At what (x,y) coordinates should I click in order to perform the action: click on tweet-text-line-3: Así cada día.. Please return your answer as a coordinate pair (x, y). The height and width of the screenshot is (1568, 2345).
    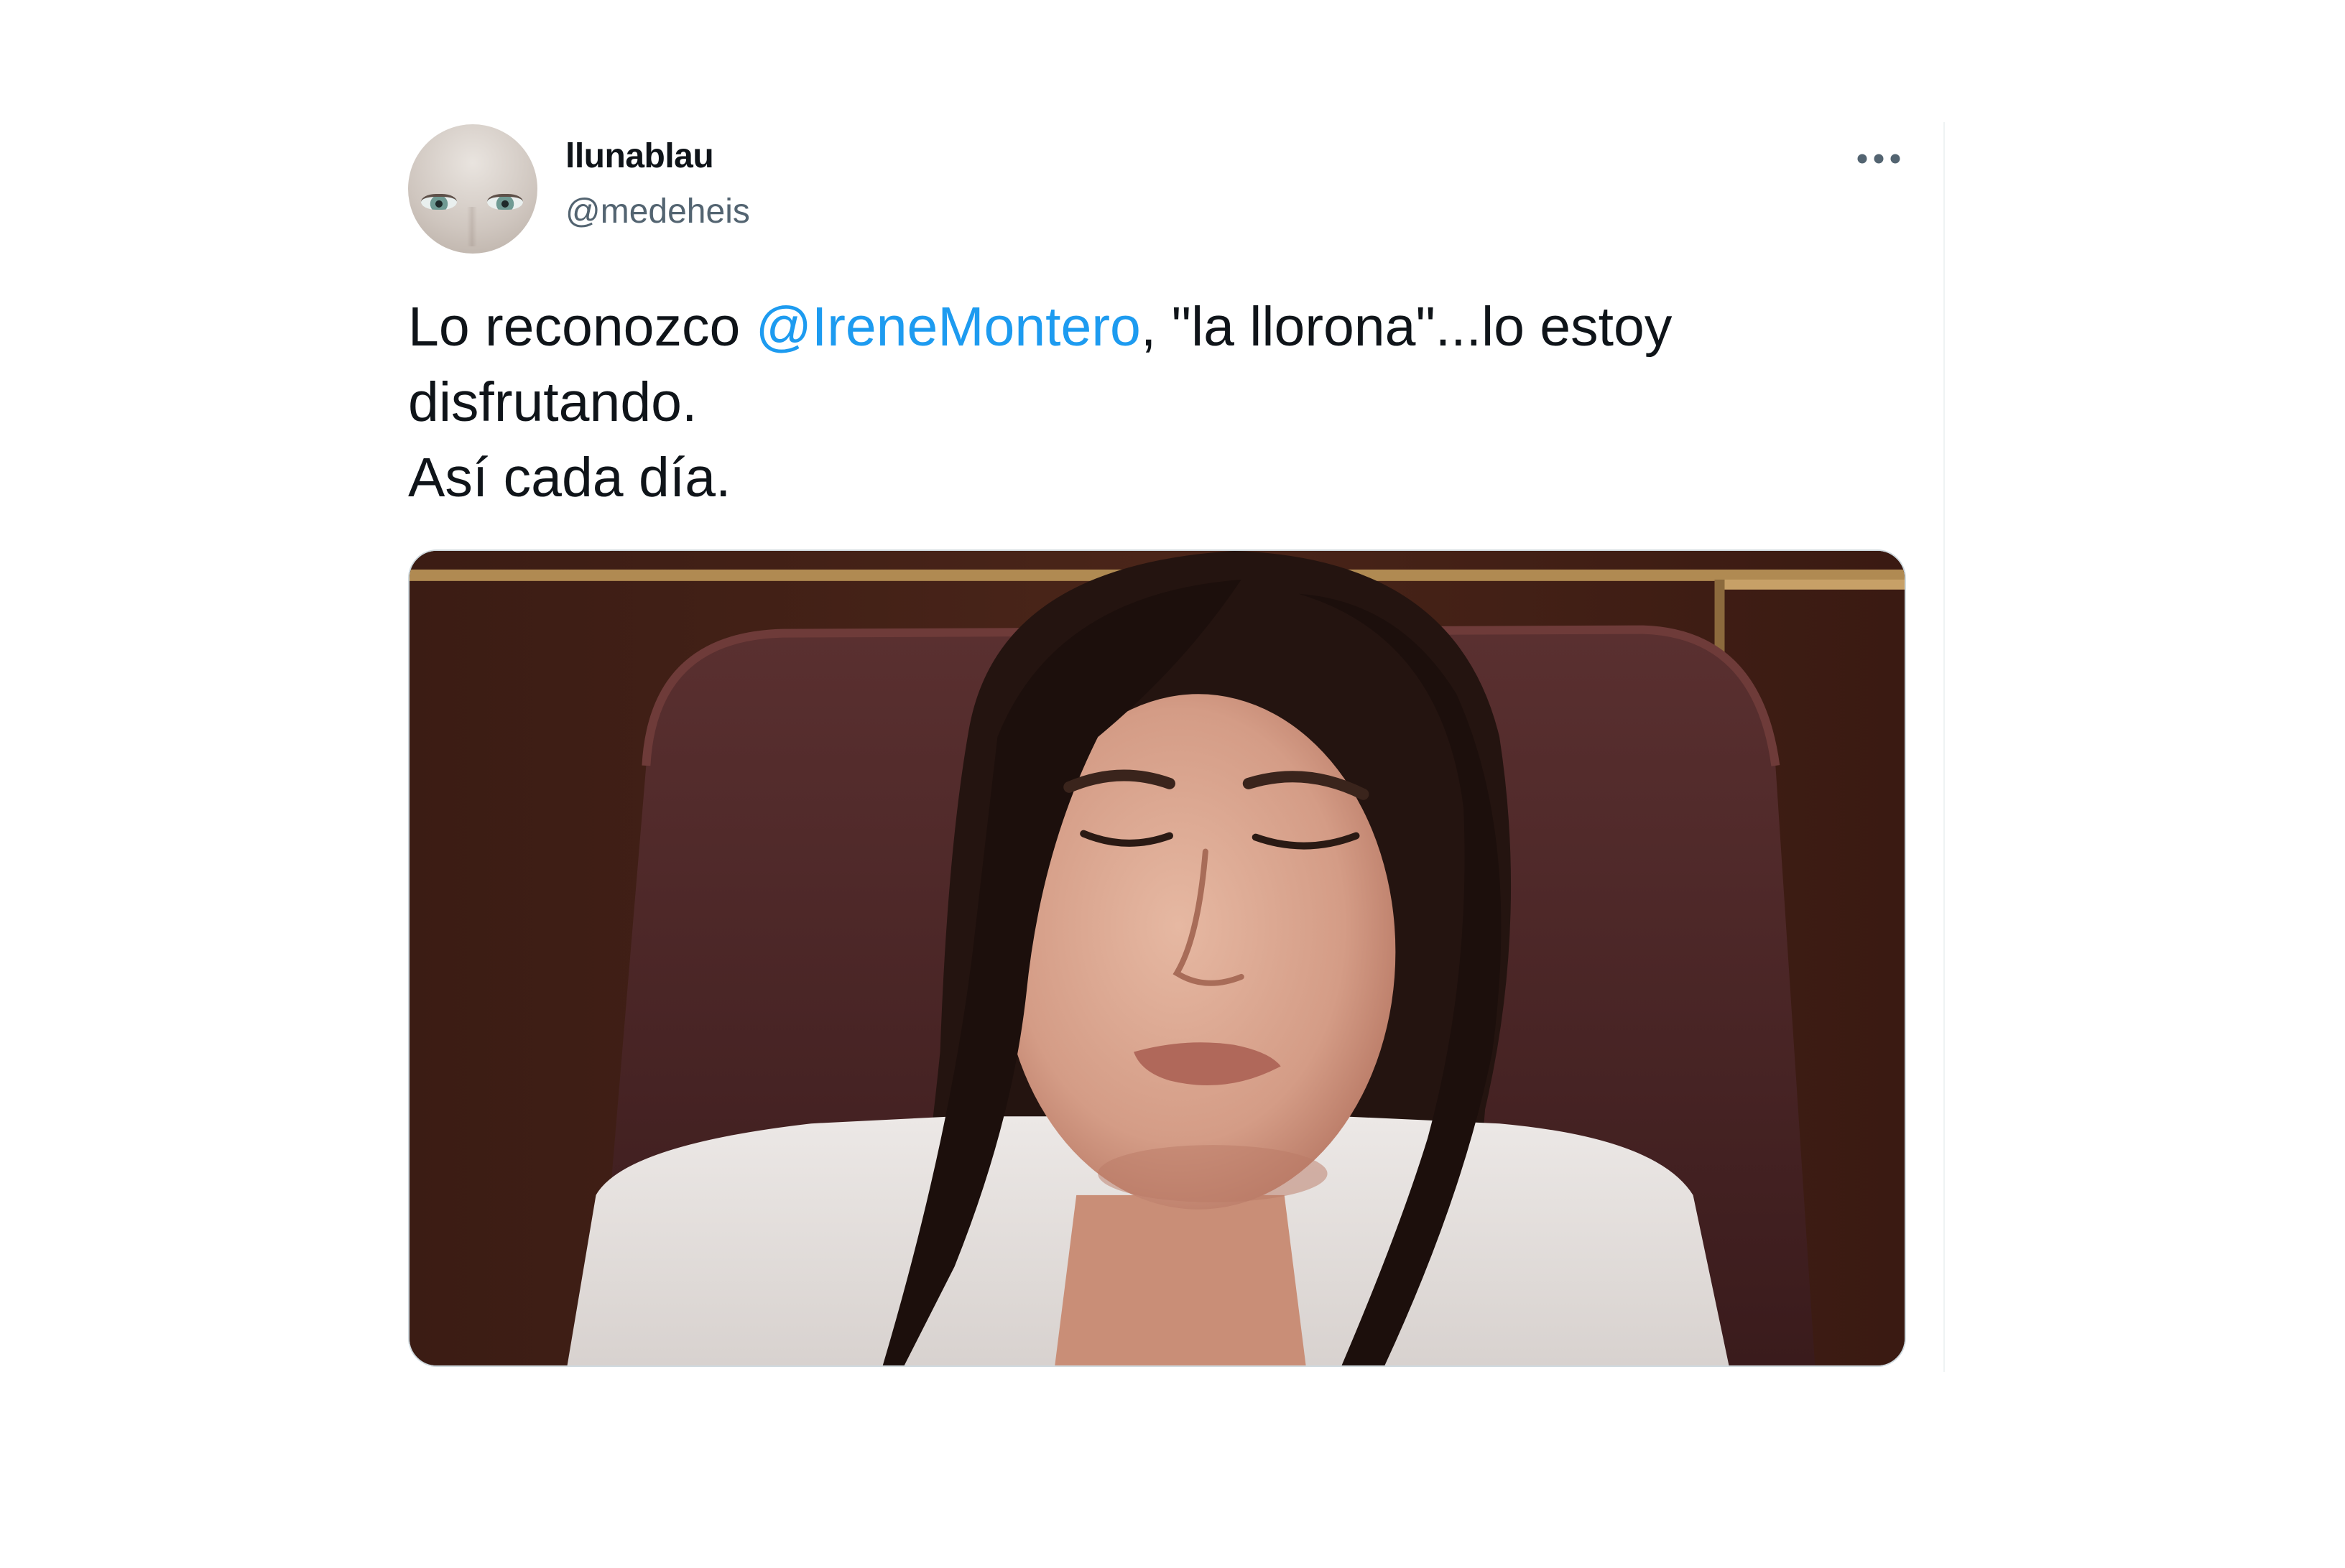
    Looking at the image, I should click on (569, 478).